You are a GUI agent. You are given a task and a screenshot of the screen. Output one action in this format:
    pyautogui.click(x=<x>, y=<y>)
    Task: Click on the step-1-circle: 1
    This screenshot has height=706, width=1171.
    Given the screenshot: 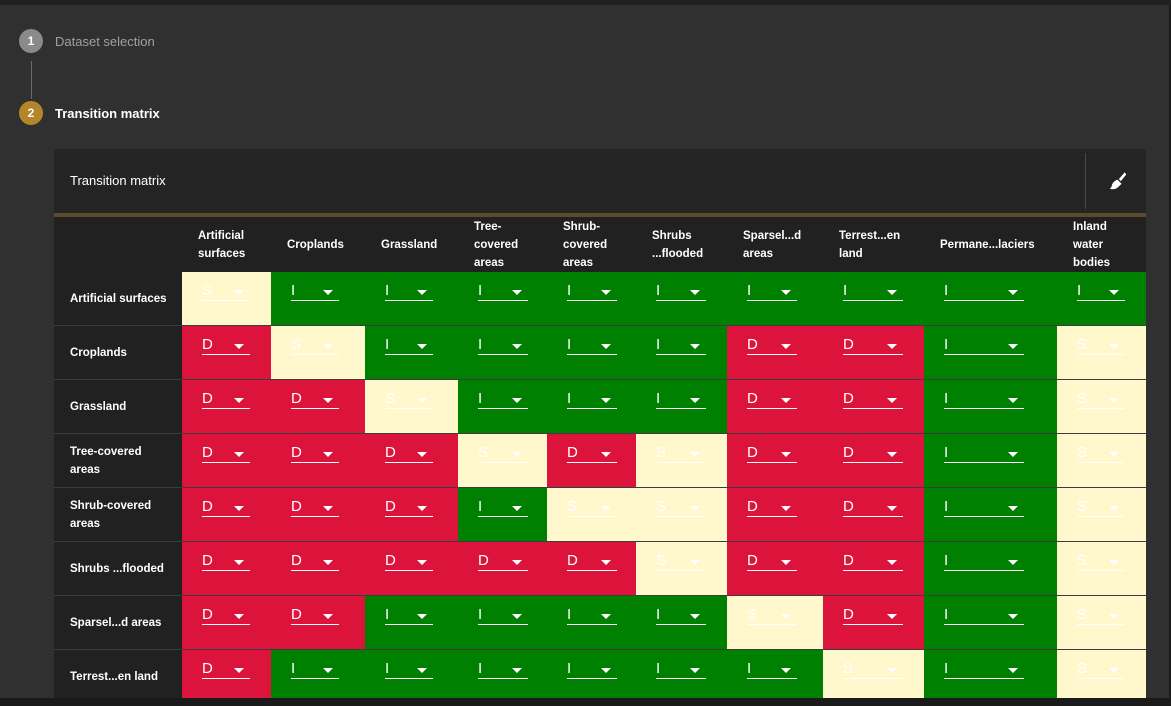 What is the action you would take?
    pyautogui.click(x=31, y=41)
    